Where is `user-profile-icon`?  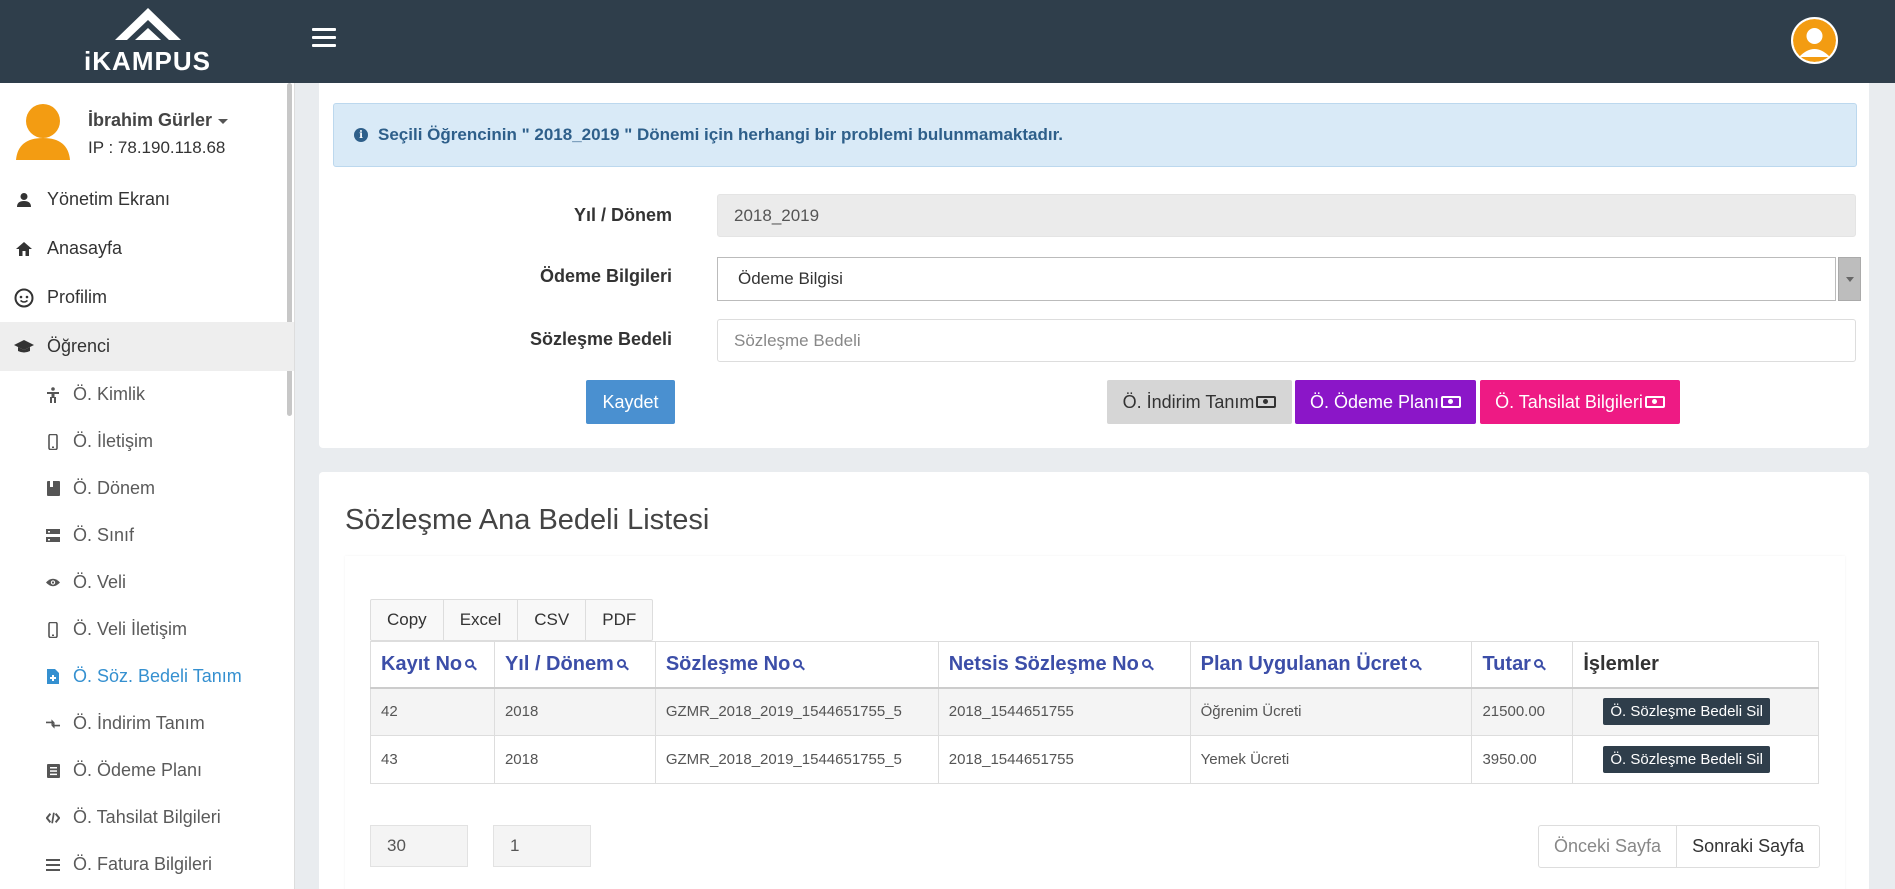
user-profile-icon is located at coordinates (43, 132).